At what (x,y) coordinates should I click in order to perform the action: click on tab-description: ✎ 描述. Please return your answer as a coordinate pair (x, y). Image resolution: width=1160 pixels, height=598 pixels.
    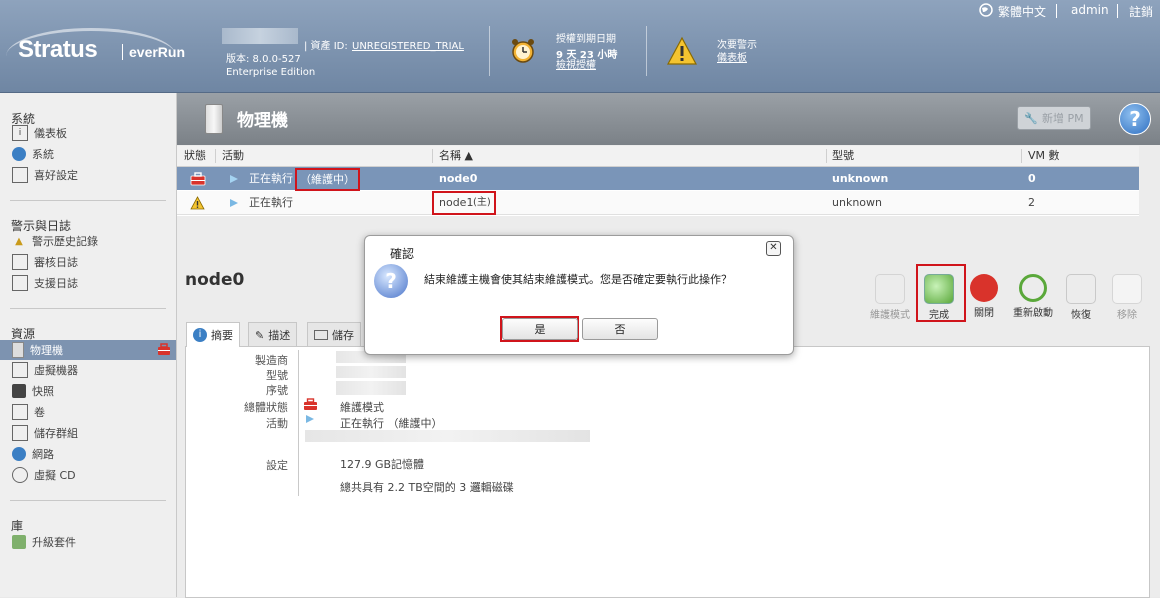
    Looking at the image, I should click on (273, 334).